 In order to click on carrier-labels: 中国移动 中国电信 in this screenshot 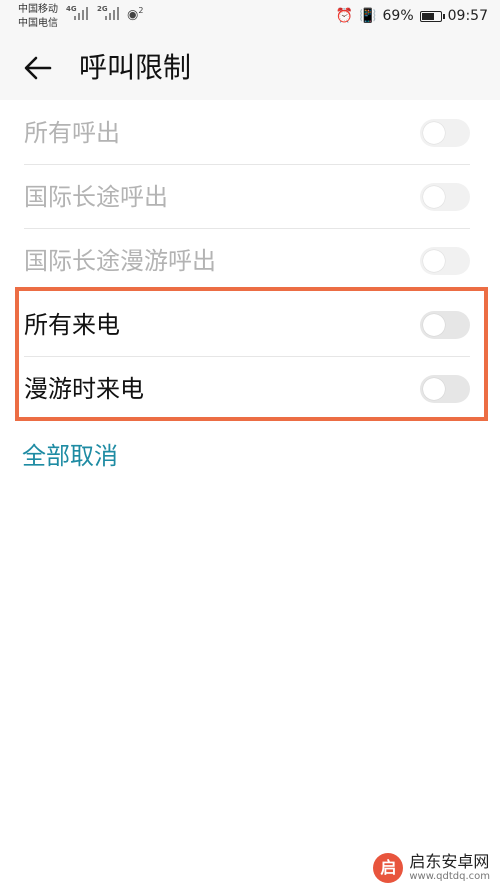, I will do `click(38, 17)`.